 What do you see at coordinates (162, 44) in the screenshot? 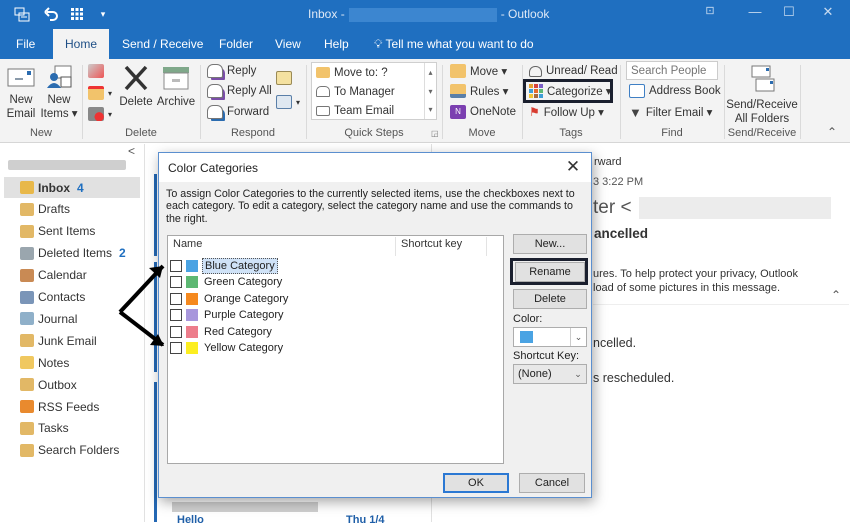
I see `tab-send-receive: Send / Receive` at bounding box center [162, 44].